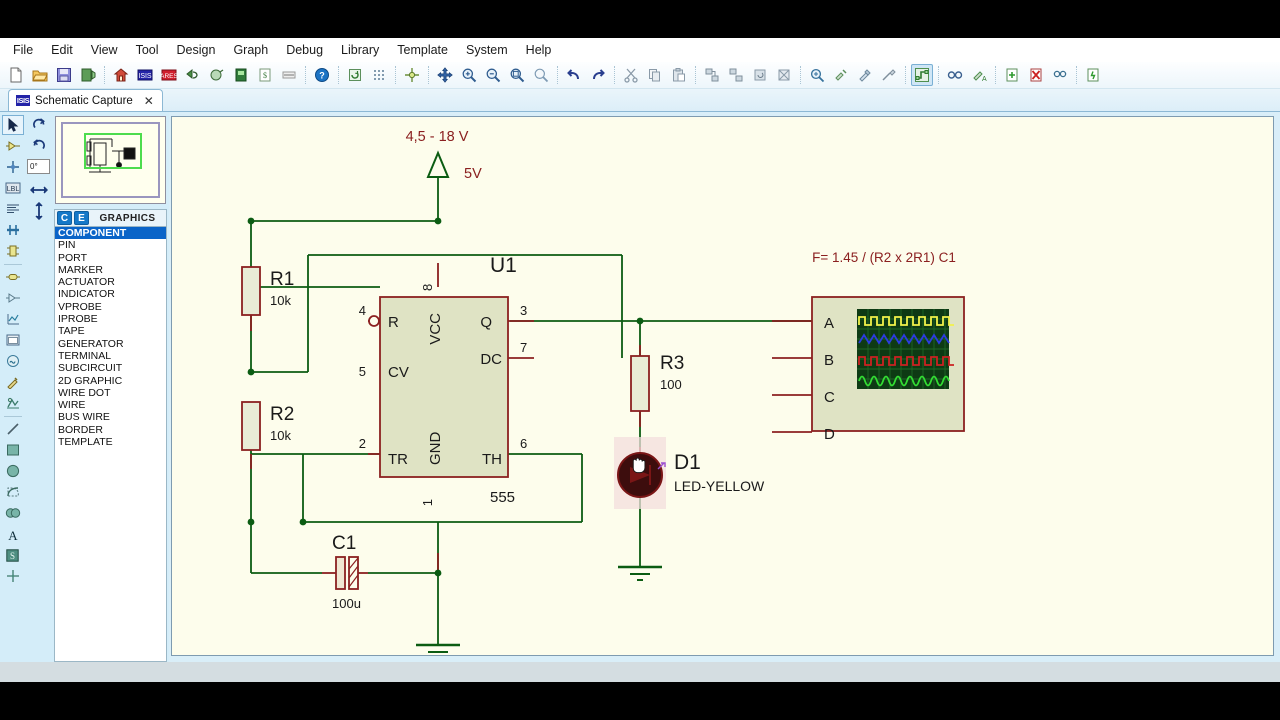 The width and height of the screenshot is (1280, 720). Describe the element at coordinates (304, 50) in the screenshot. I see `menu-item-debug: Debug` at that location.